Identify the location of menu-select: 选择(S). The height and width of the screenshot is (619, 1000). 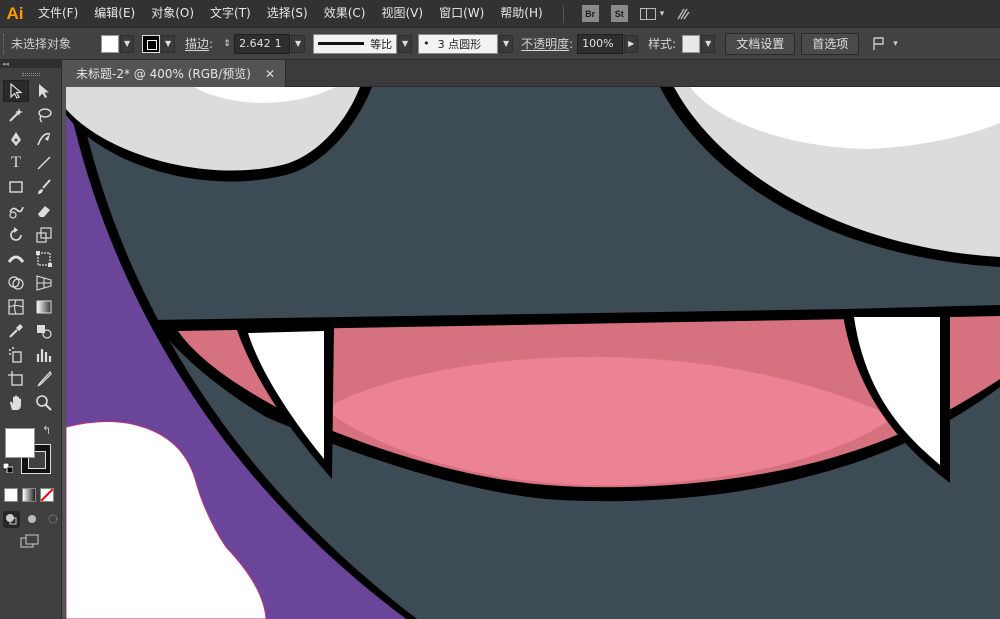
(287, 13).